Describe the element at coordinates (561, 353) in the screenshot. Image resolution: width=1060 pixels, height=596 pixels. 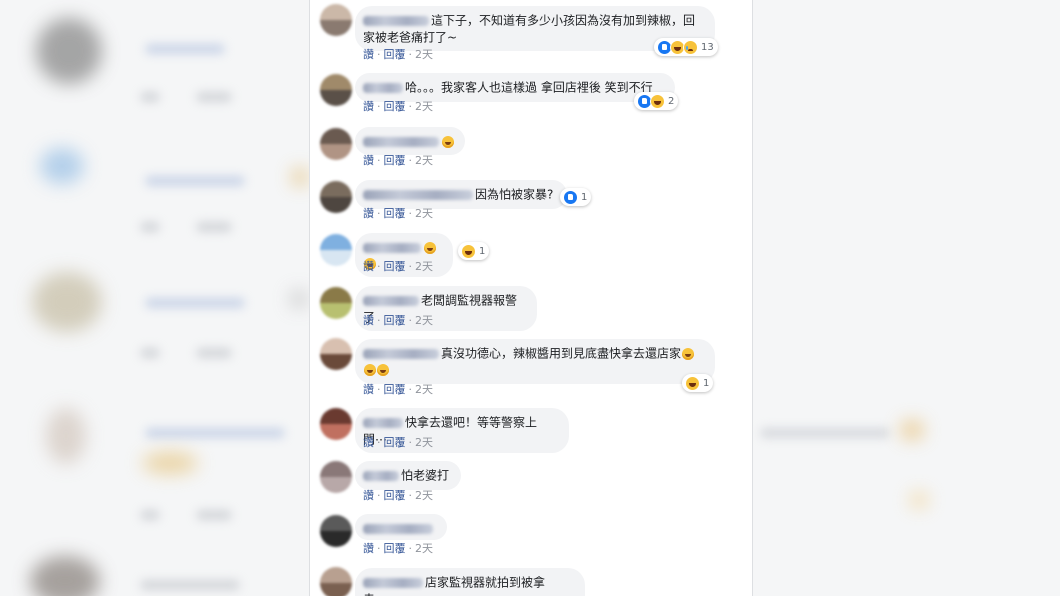
I see `comment-text: 真沒功德心，辣椒醬用到見底盡快拿去還店家` at that location.